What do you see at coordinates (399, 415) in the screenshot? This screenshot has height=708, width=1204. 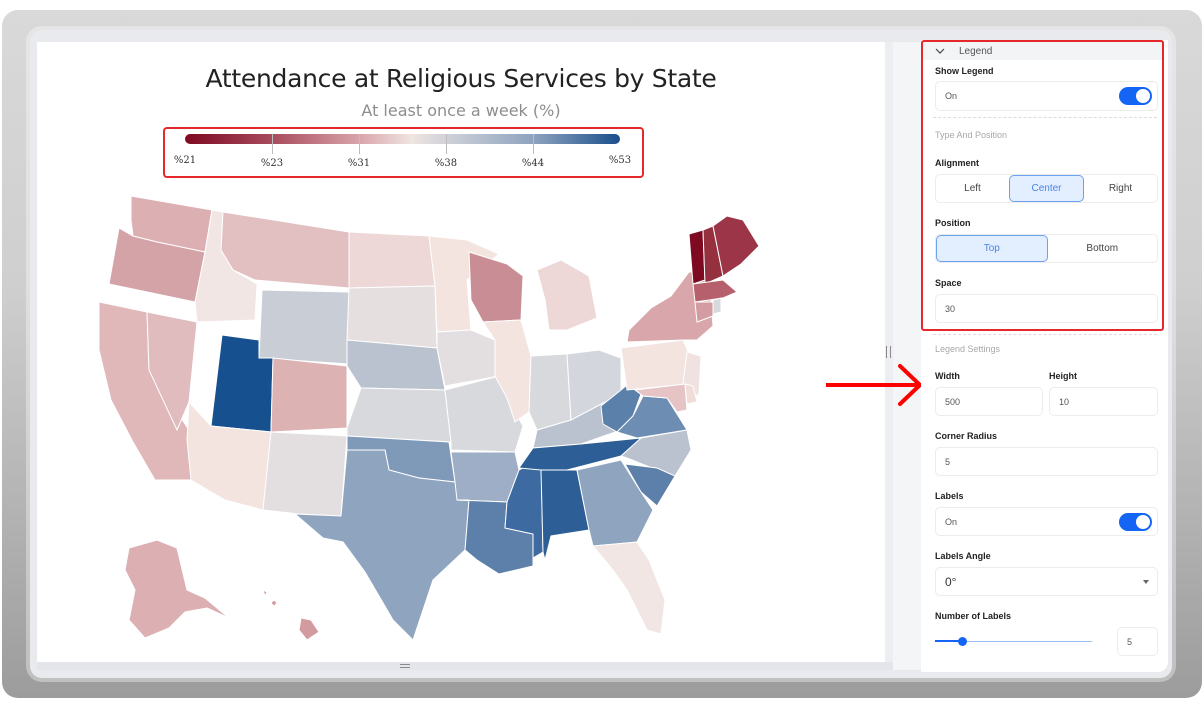 I see `state-ks` at bounding box center [399, 415].